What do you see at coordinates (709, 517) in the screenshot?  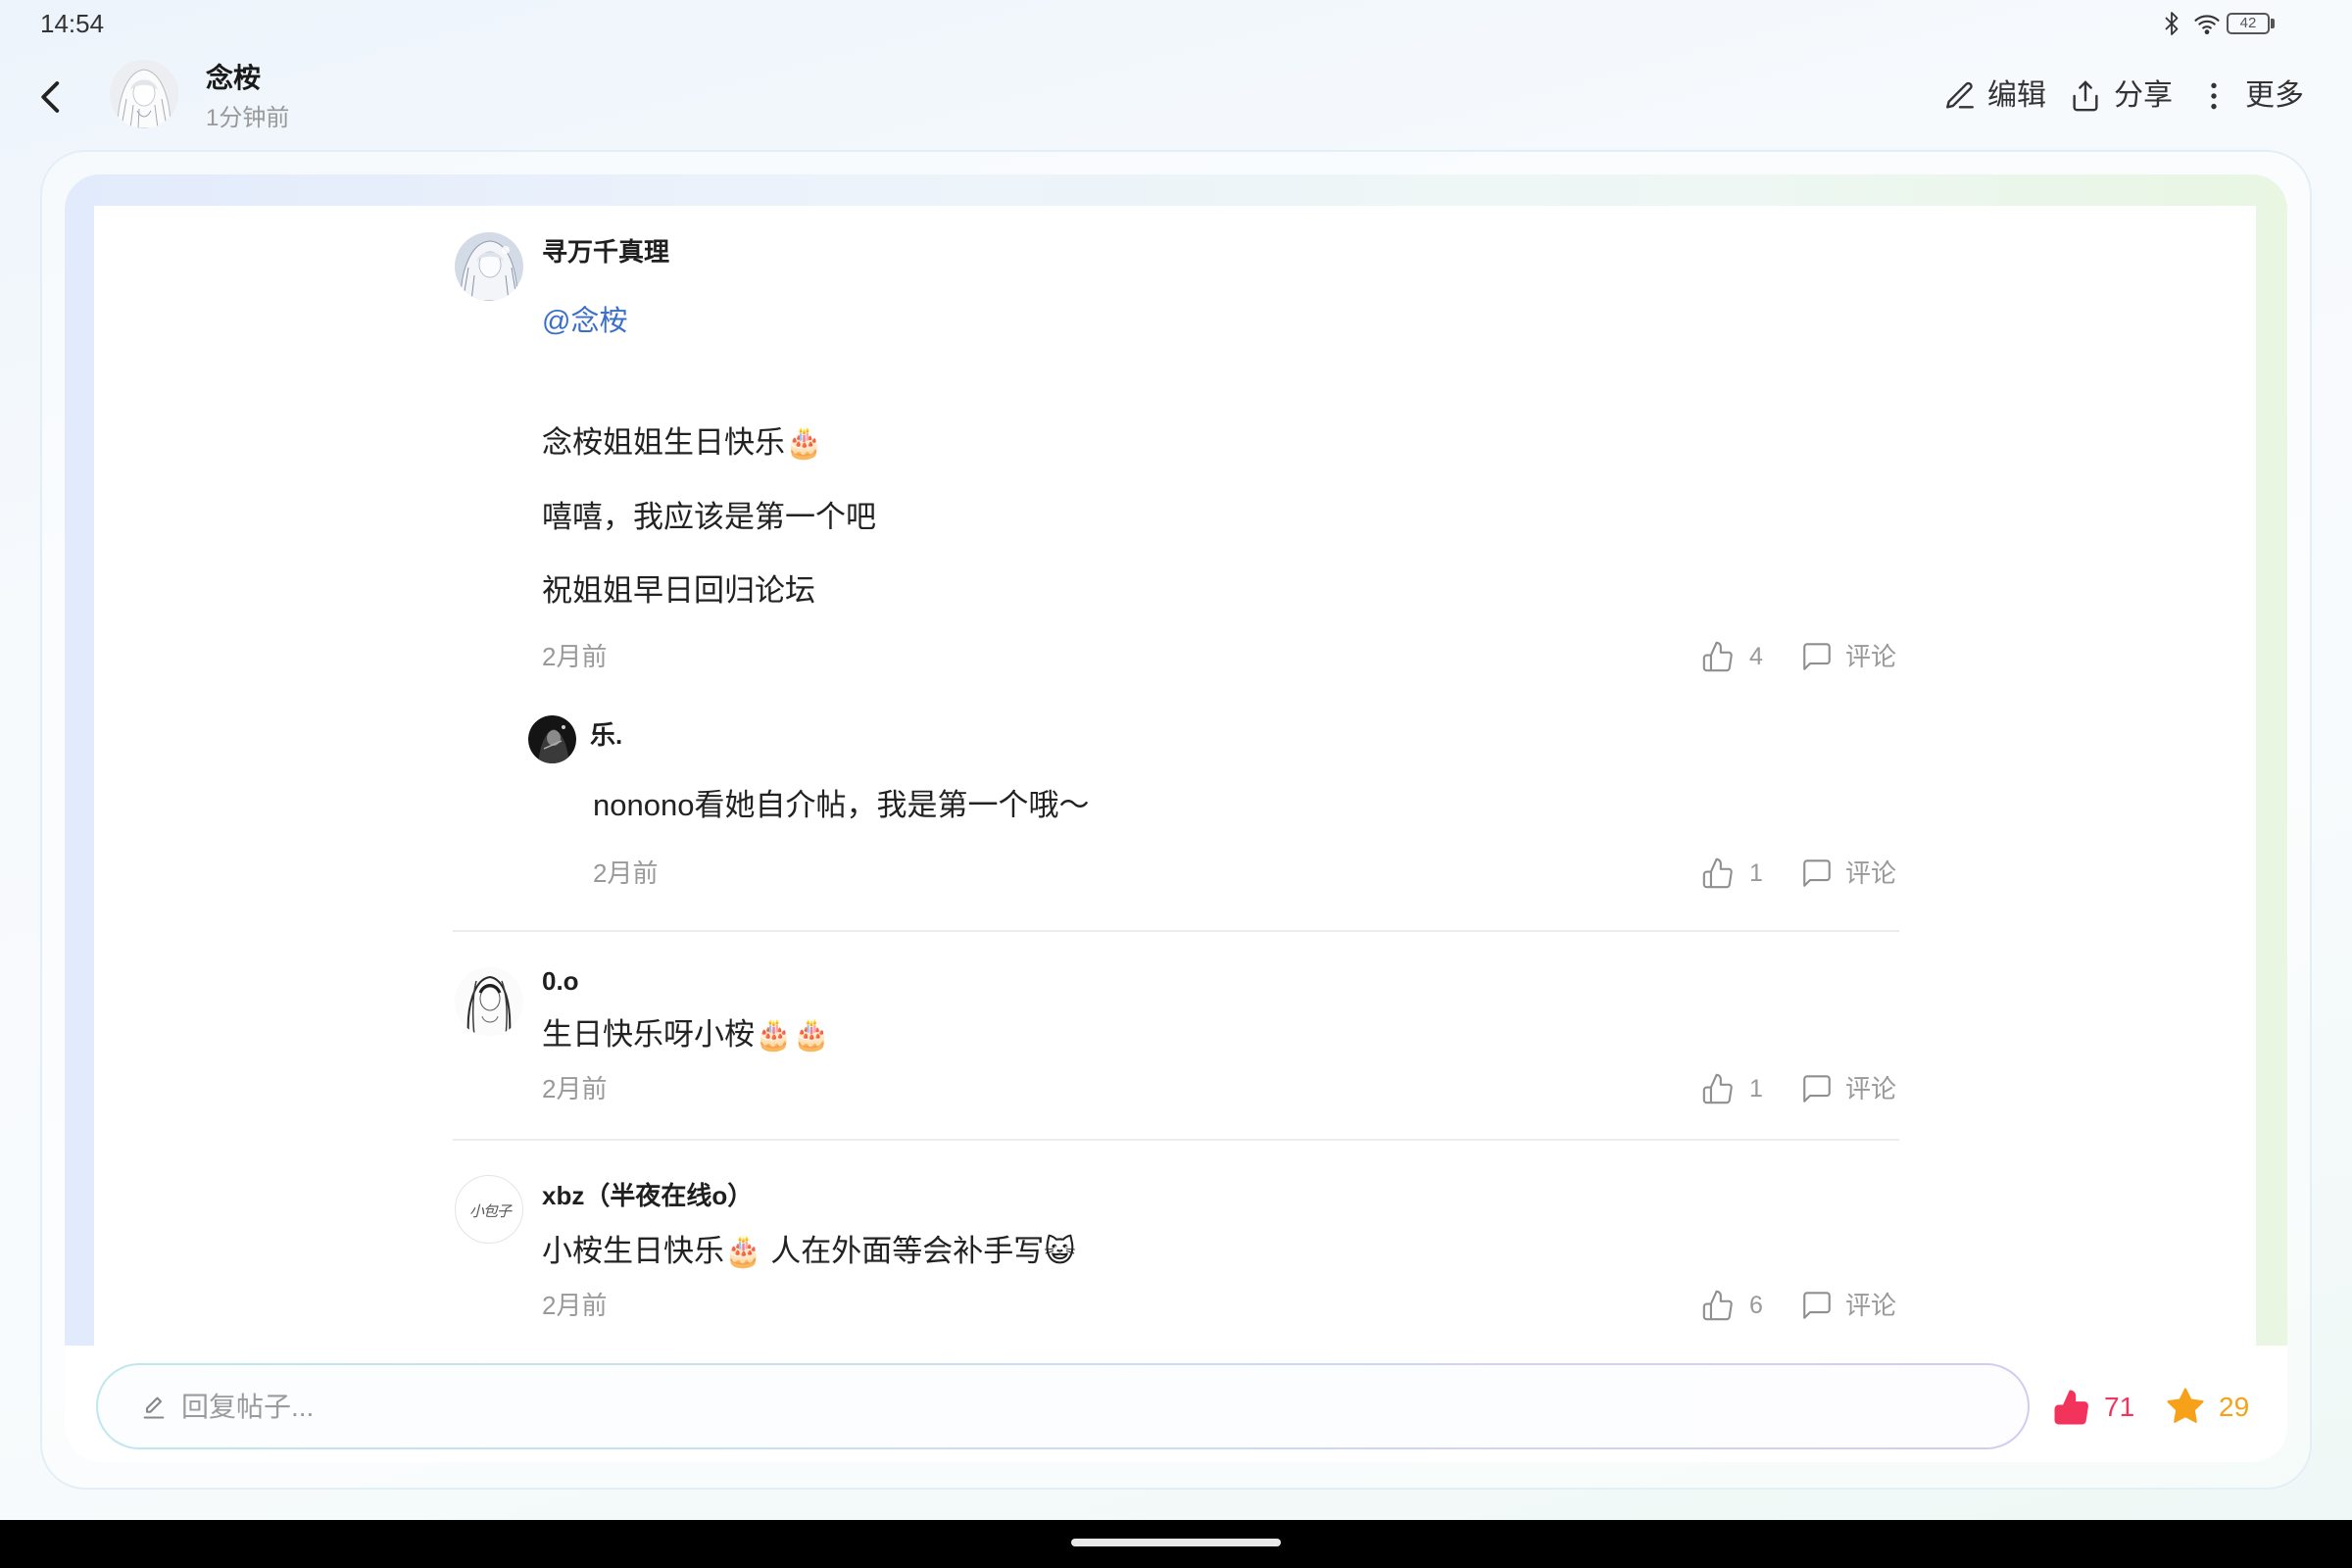 I see `comment-text-line: 嘻嘻，我应该是第一个吧` at bounding box center [709, 517].